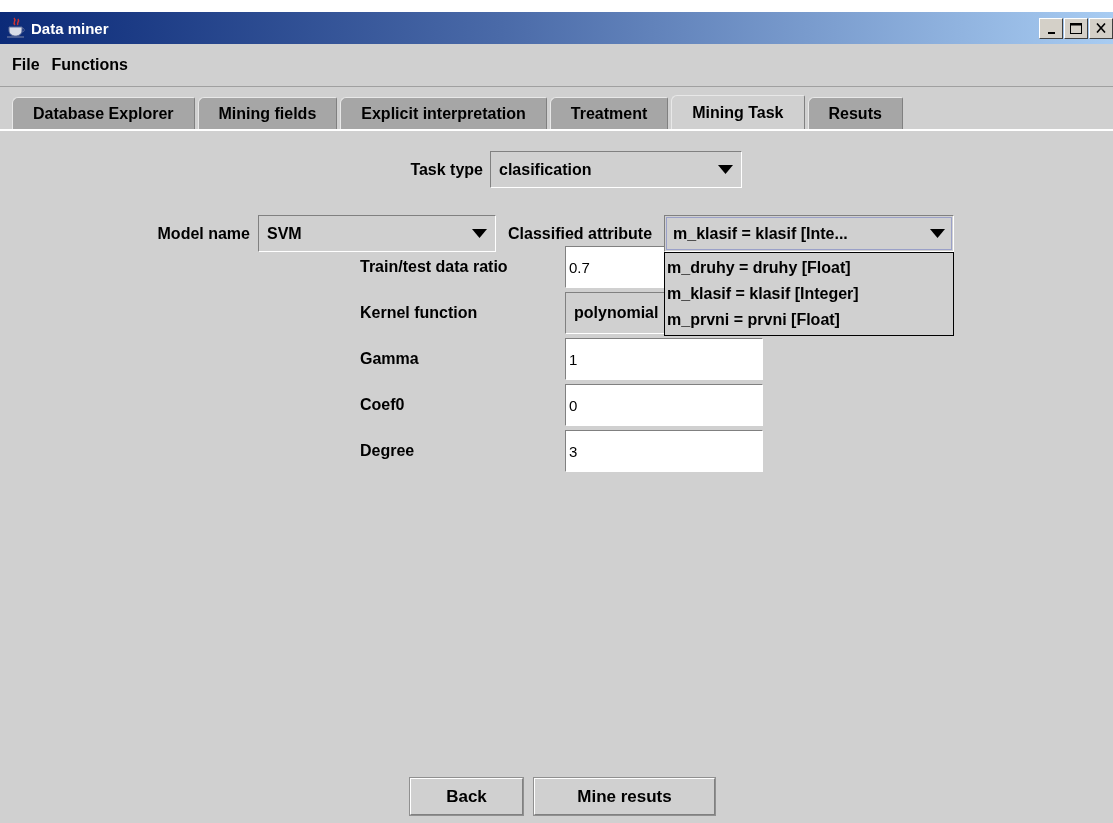 Image resolution: width=1113 pixels, height=823 pixels. I want to click on field-label: Coef0, so click(383, 405).